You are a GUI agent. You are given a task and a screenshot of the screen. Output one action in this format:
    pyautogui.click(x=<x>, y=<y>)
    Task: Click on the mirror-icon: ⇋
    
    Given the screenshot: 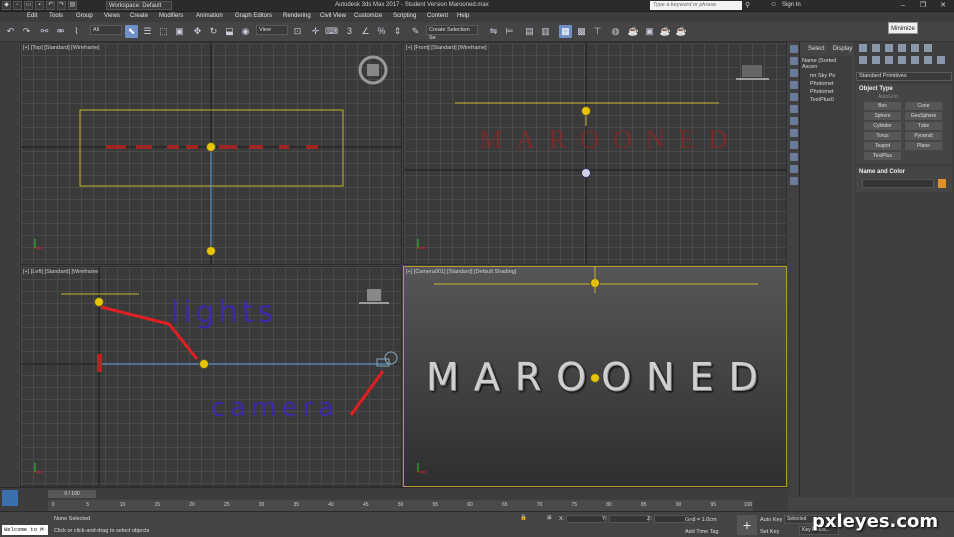 What is the action you would take?
    pyautogui.click(x=493, y=31)
    